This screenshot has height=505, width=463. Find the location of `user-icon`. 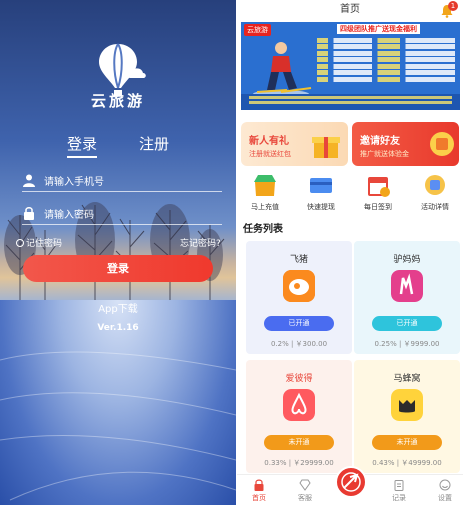

user-icon is located at coordinates (29, 180).